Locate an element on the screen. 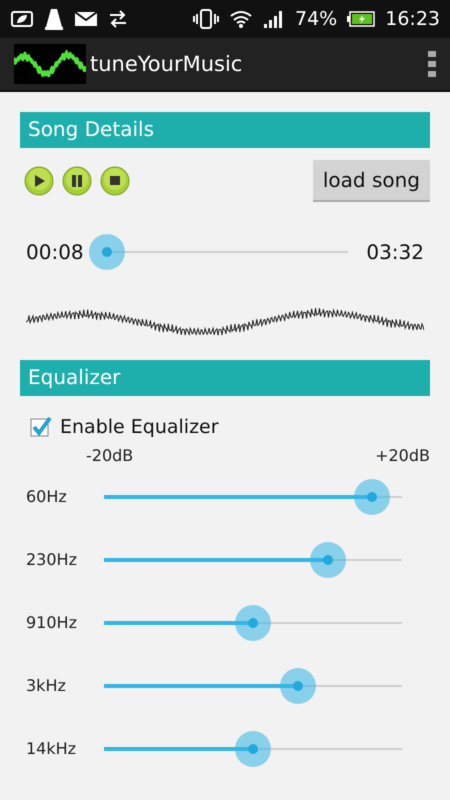  band-label: 14kHz is located at coordinates (51, 748).